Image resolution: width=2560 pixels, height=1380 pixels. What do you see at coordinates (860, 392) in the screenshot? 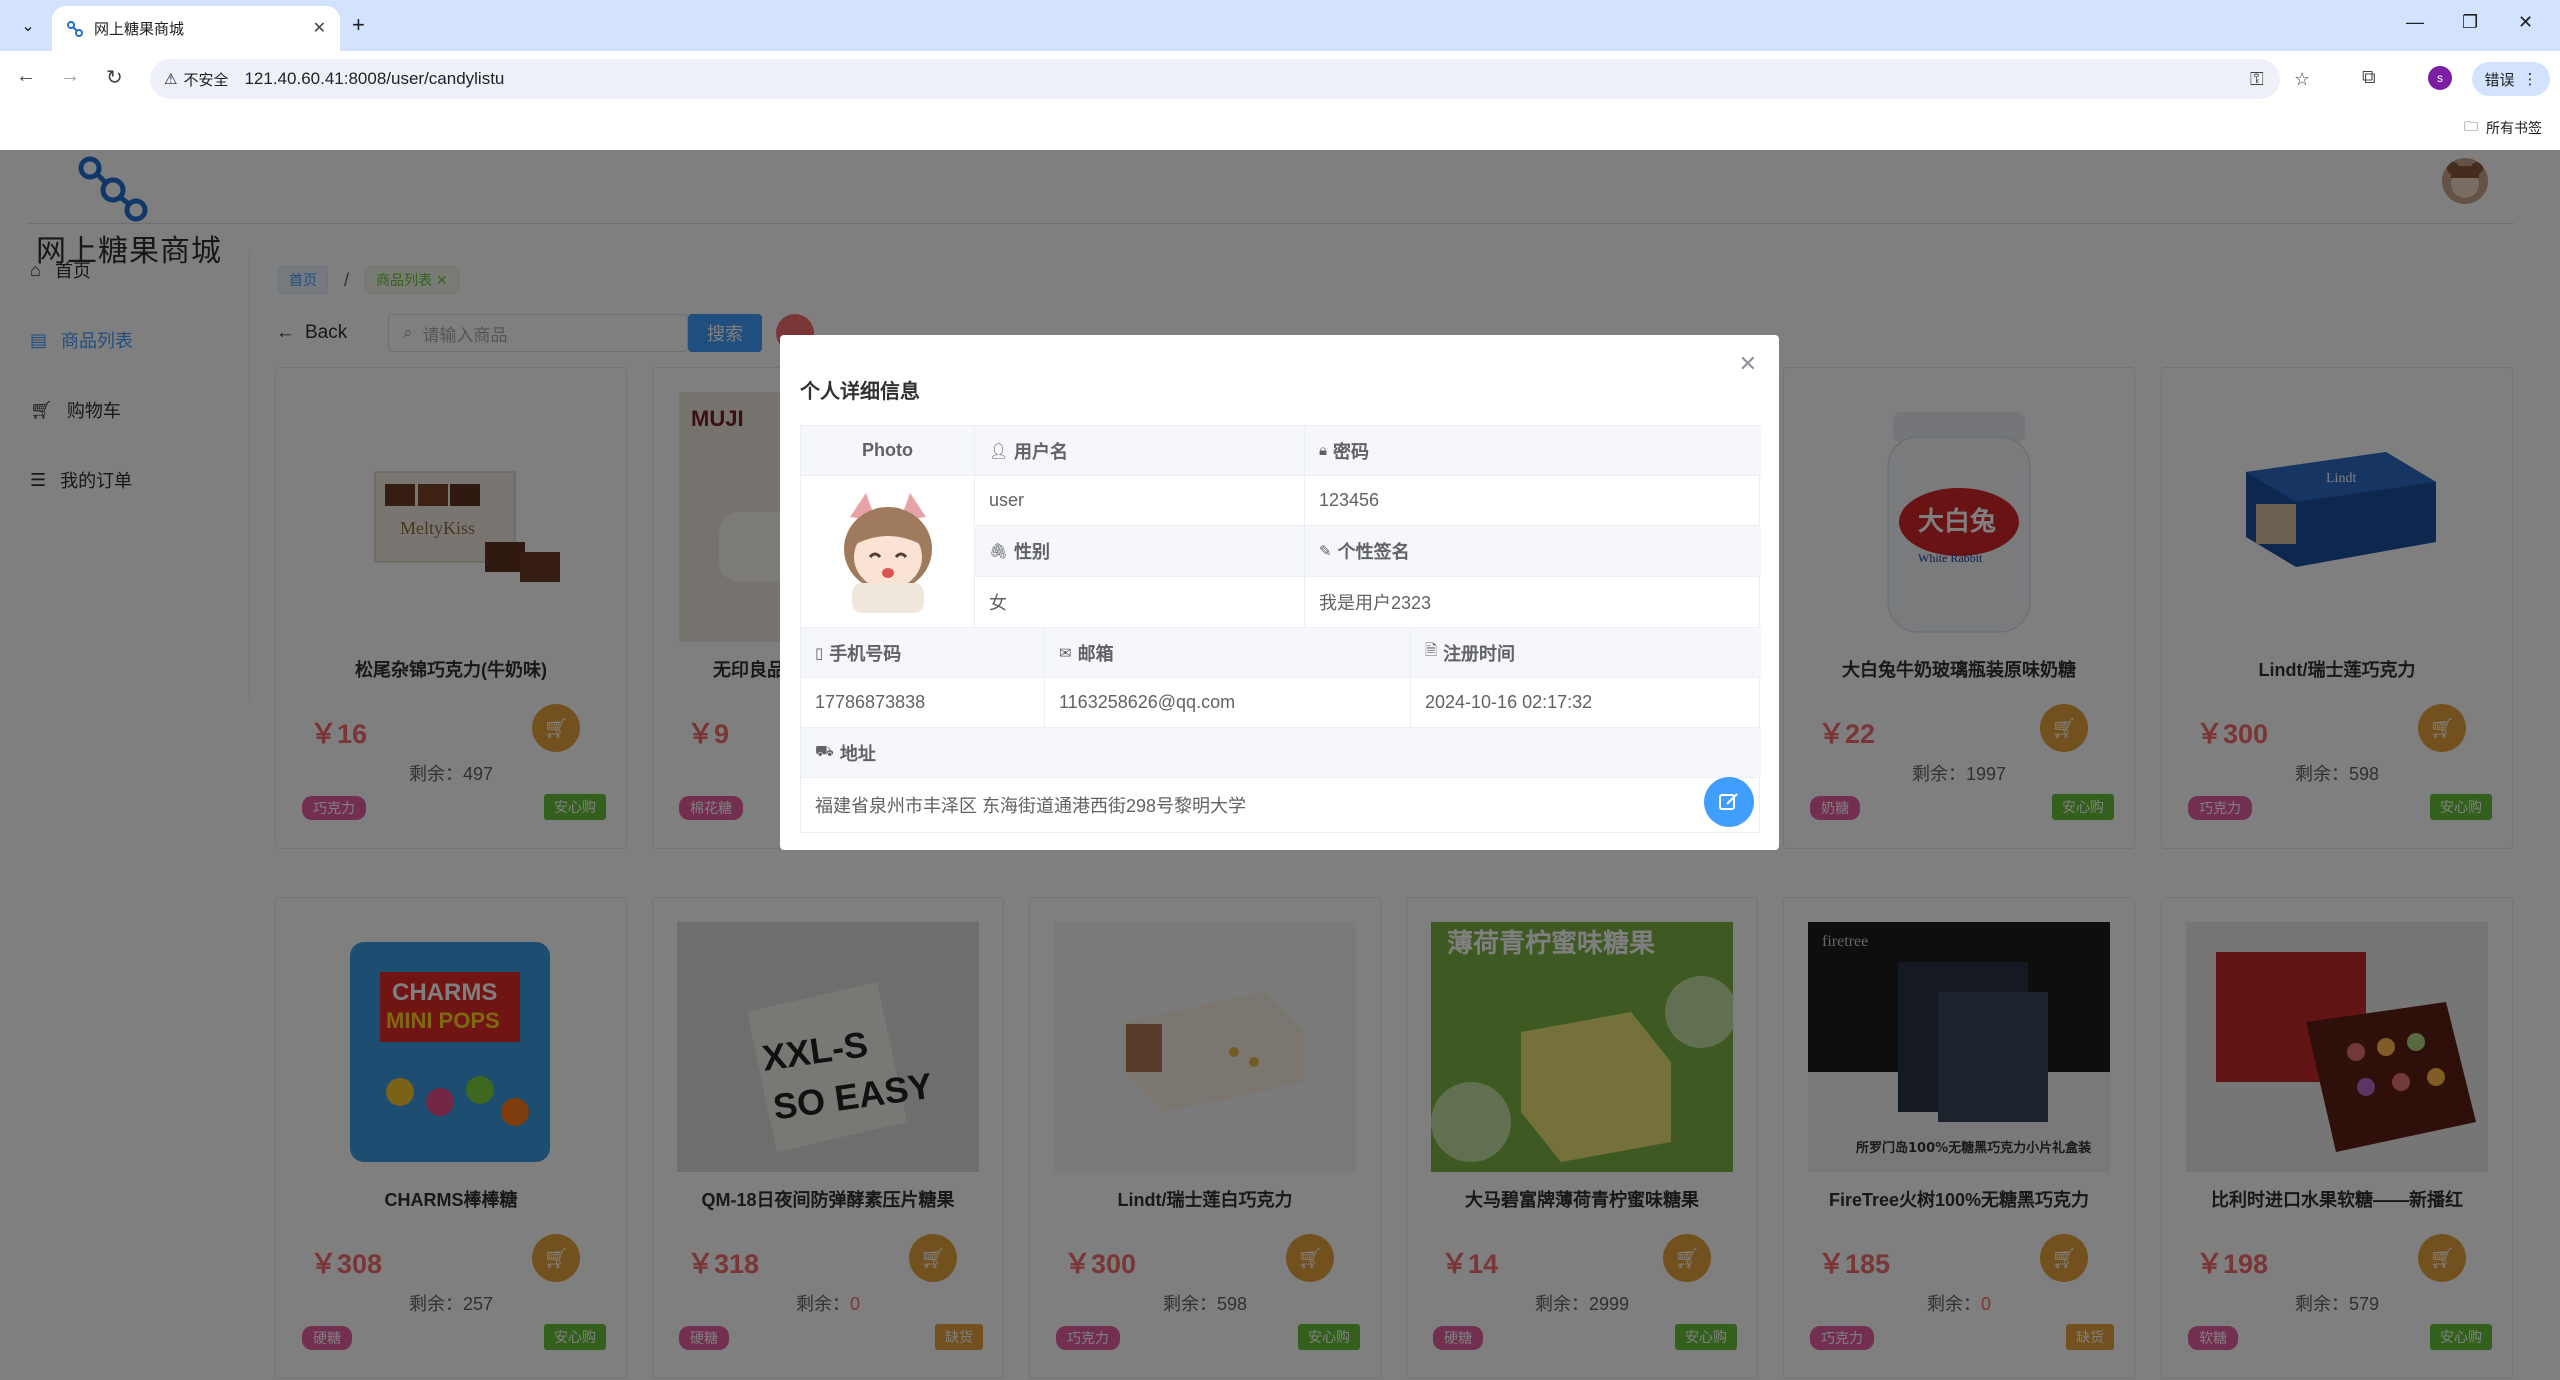
I see `dialog-title: 个人详细信息` at bounding box center [860, 392].